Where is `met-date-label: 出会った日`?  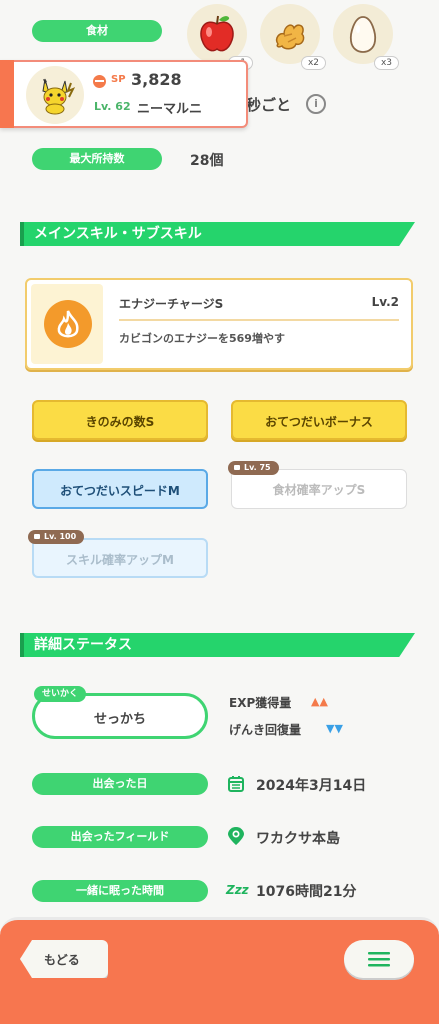
met-date-label: 出会った日 is located at coordinates (120, 784).